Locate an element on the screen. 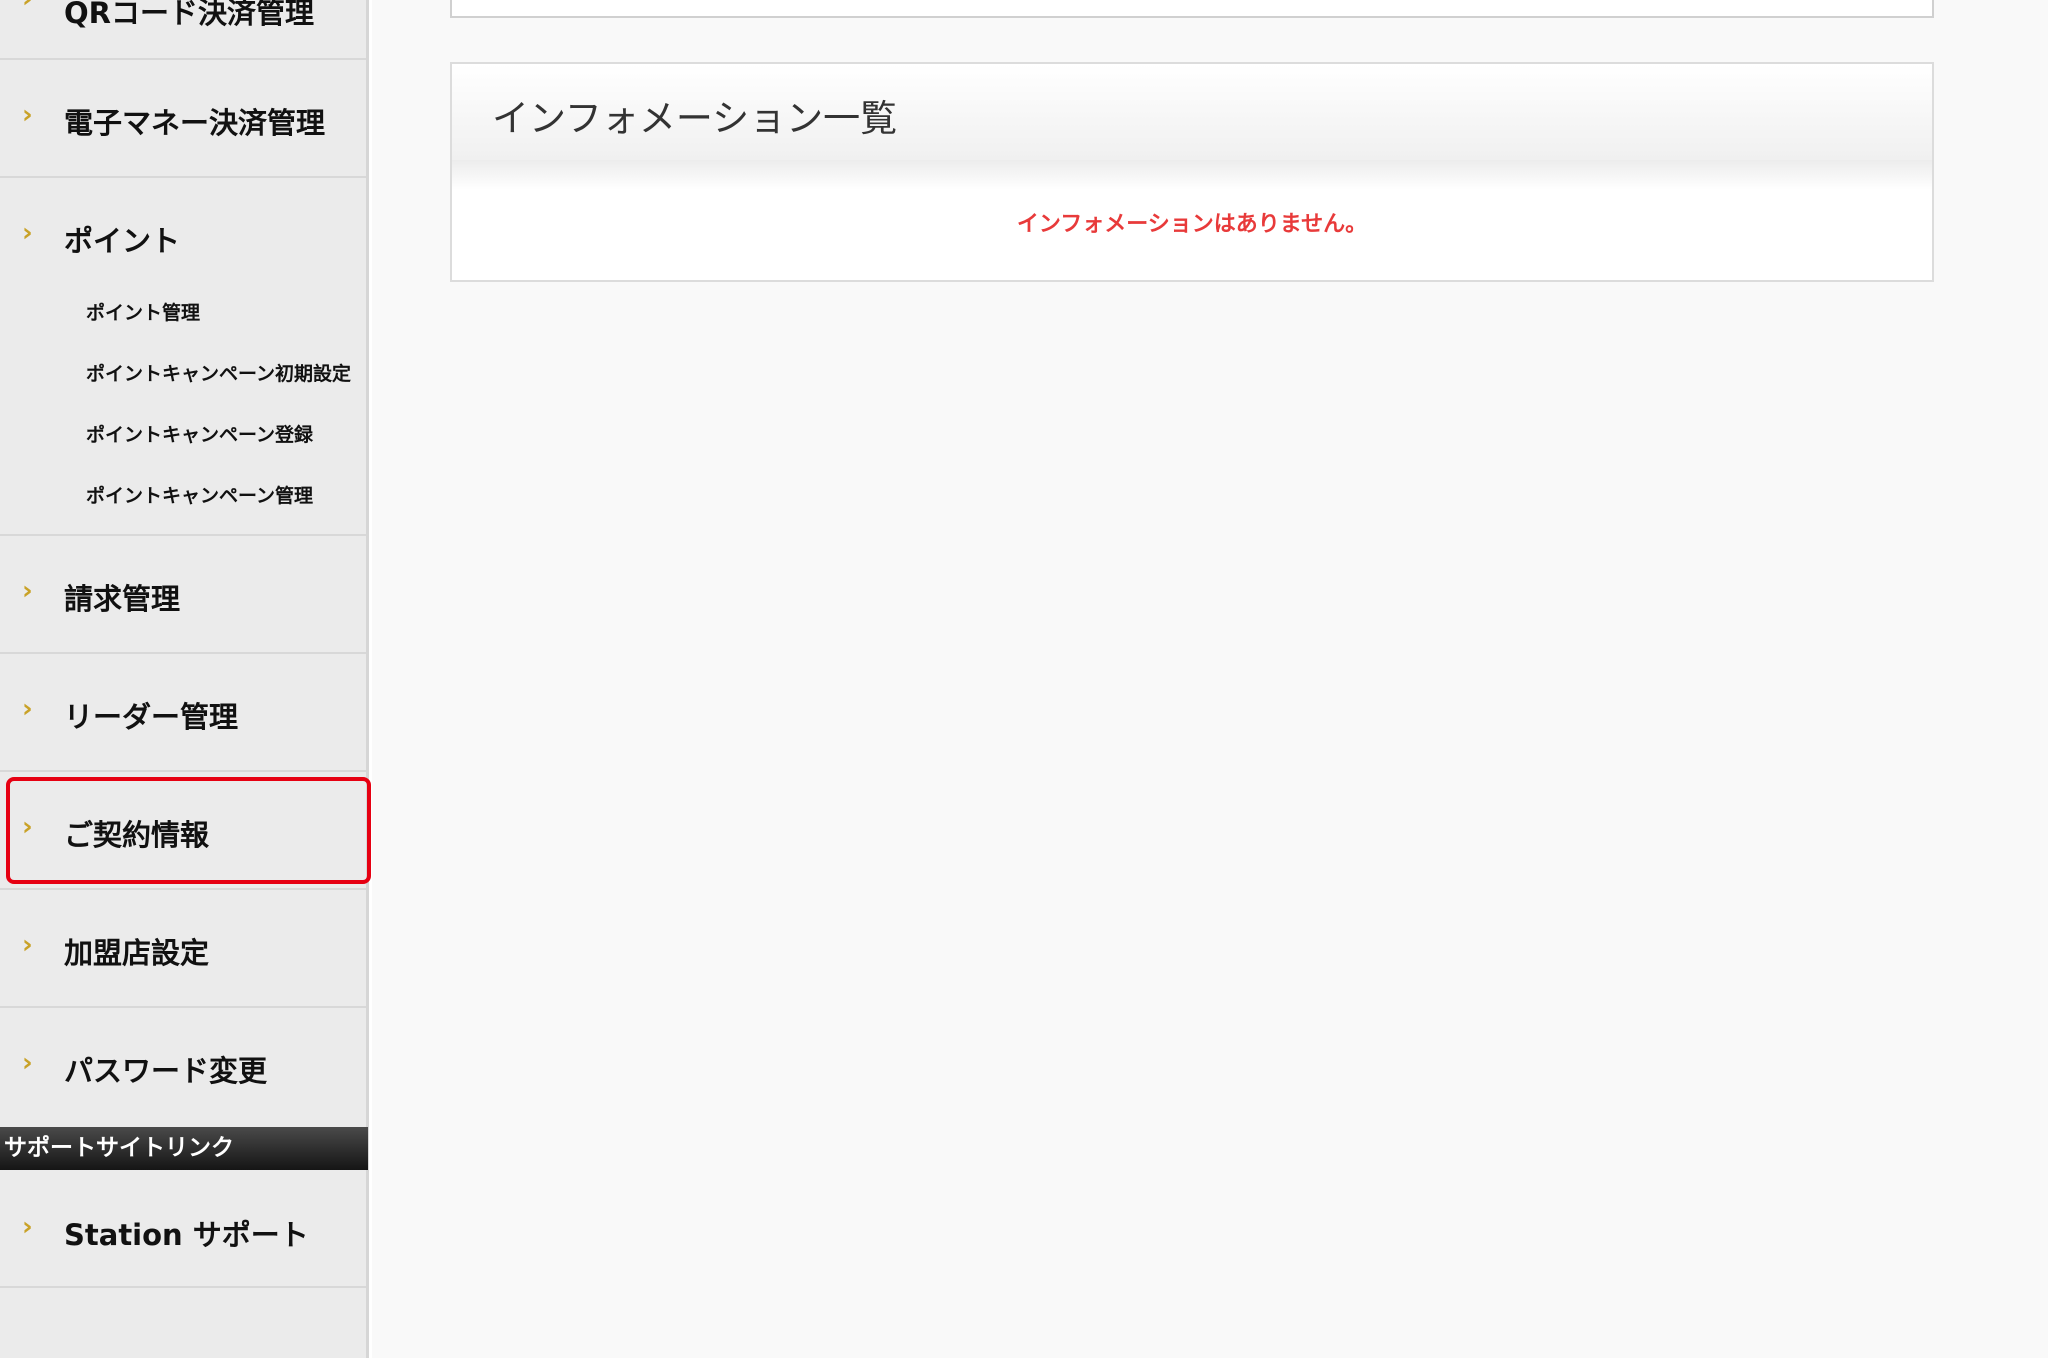 This screenshot has width=2048, height=1358. sidebar-item-billing: › 請求管理 is located at coordinates (183, 595).